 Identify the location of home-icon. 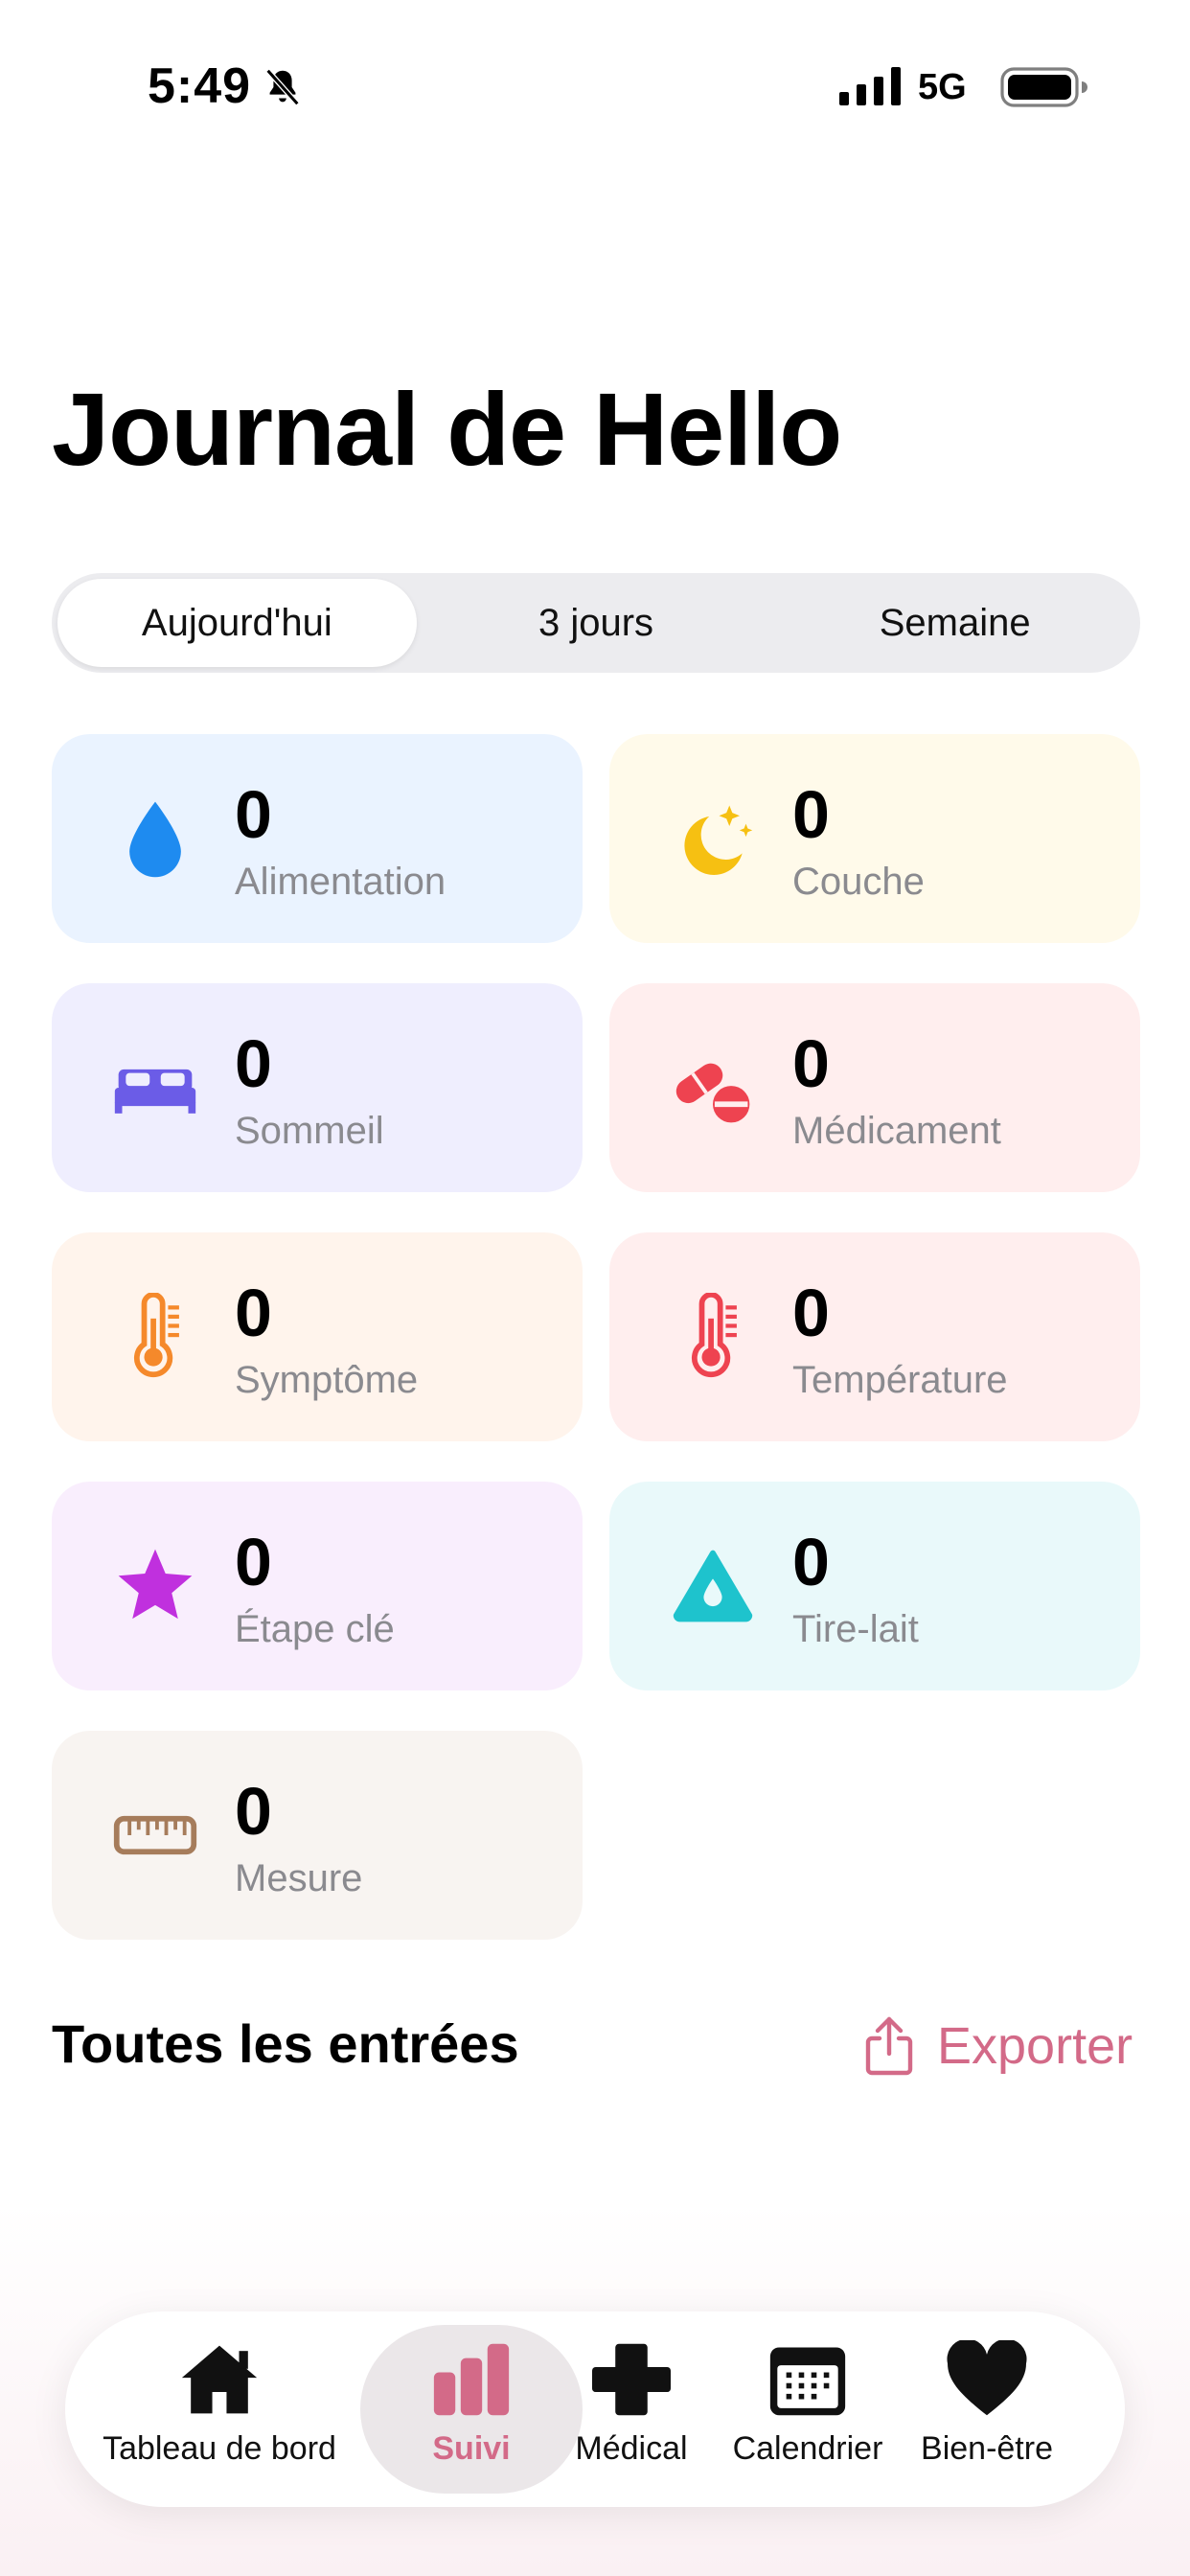
(220, 2379).